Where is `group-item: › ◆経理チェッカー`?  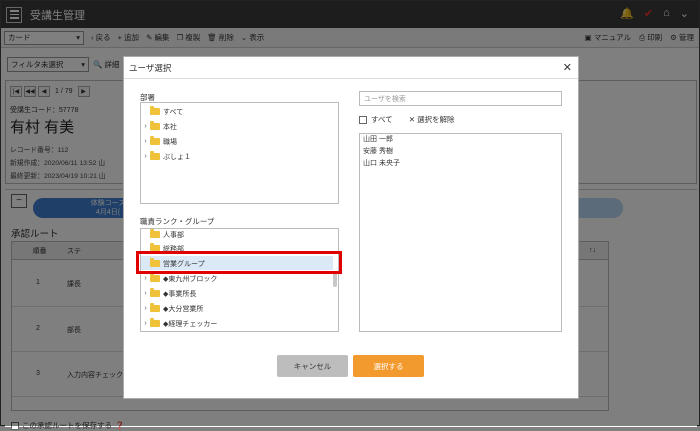 group-item: › ◆経理チェッカー is located at coordinates (179, 323).